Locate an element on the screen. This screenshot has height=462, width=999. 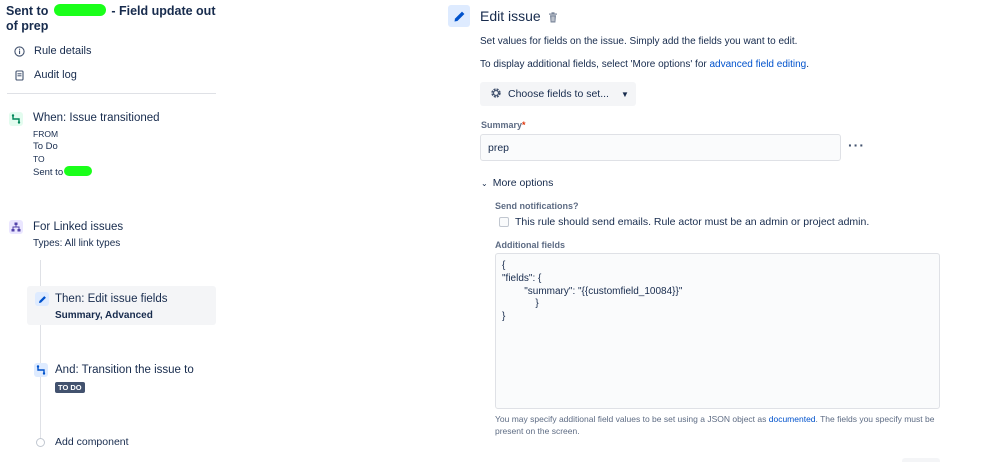
json-line: { is located at coordinates (504, 265).